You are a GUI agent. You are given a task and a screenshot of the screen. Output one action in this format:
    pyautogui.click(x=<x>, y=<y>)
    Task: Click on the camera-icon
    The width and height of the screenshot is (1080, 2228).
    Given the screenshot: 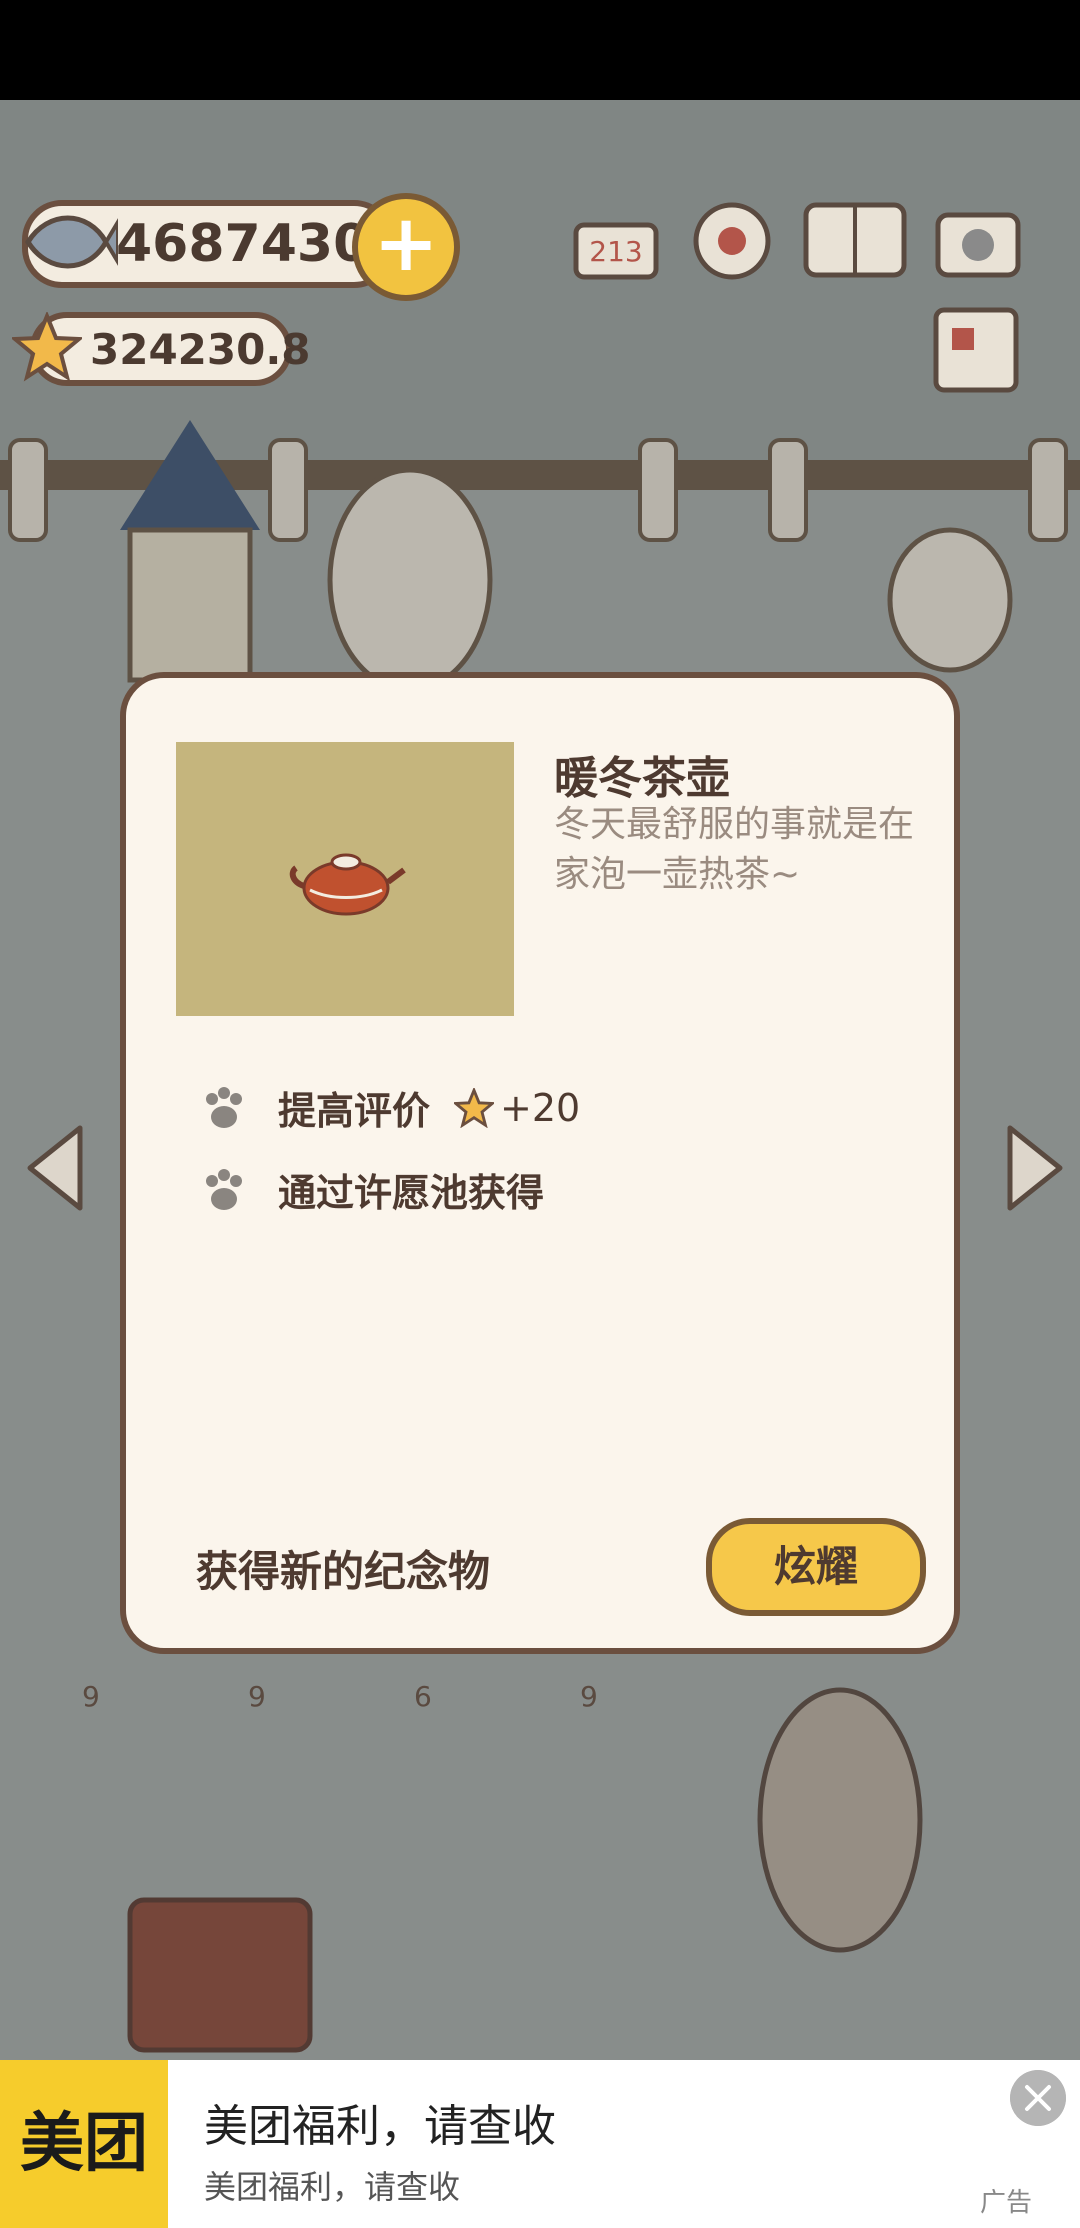 What is the action you would take?
    pyautogui.click(x=978, y=241)
    